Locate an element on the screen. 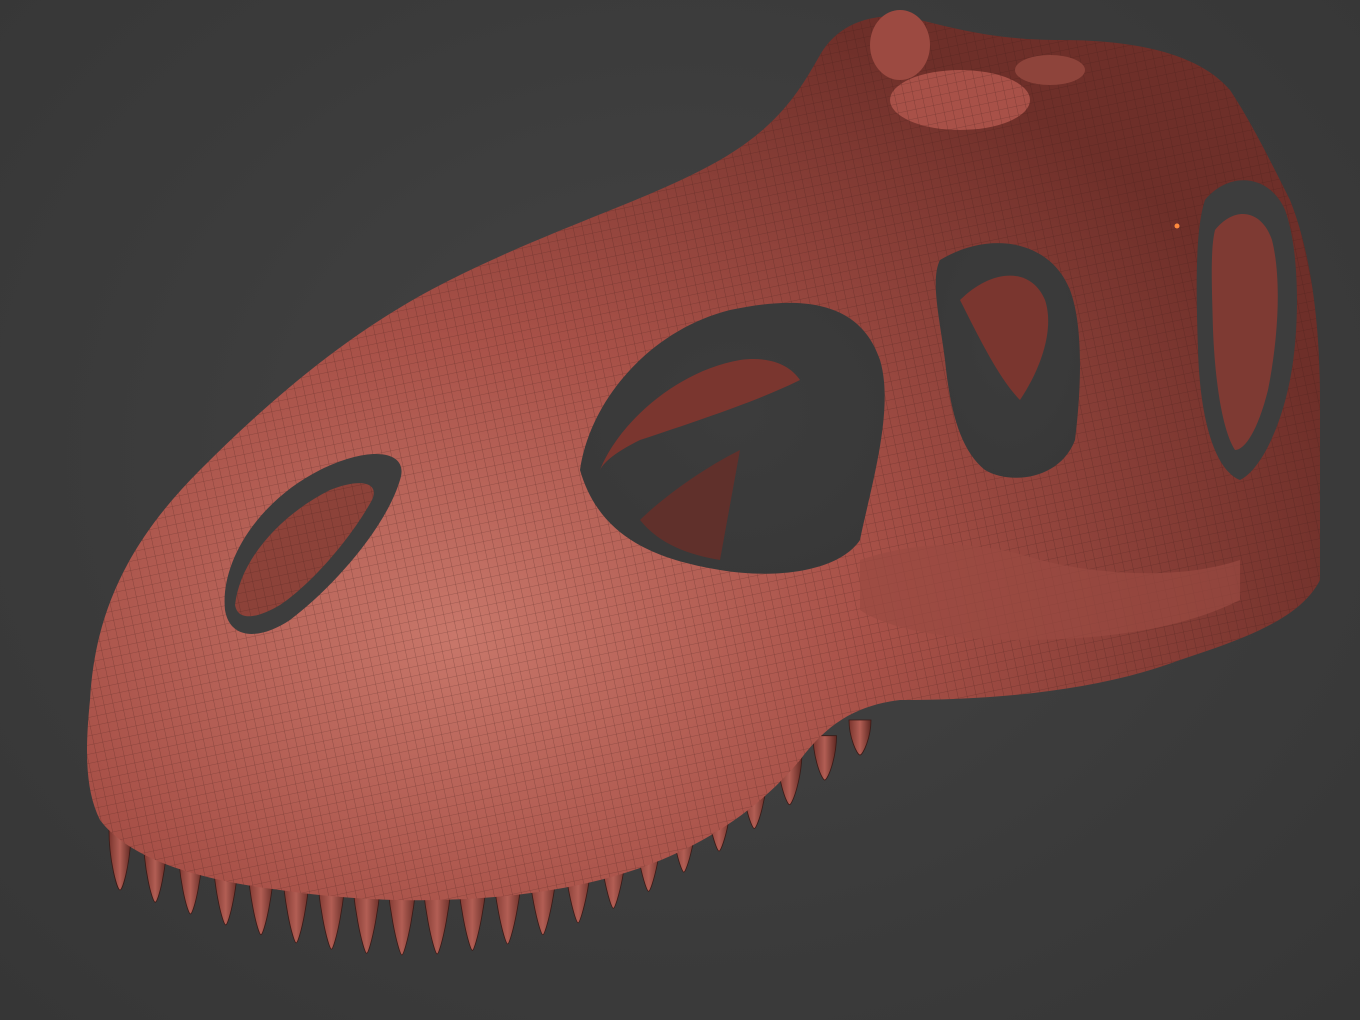  vertex-marker is located at coordinates (1177, 226).